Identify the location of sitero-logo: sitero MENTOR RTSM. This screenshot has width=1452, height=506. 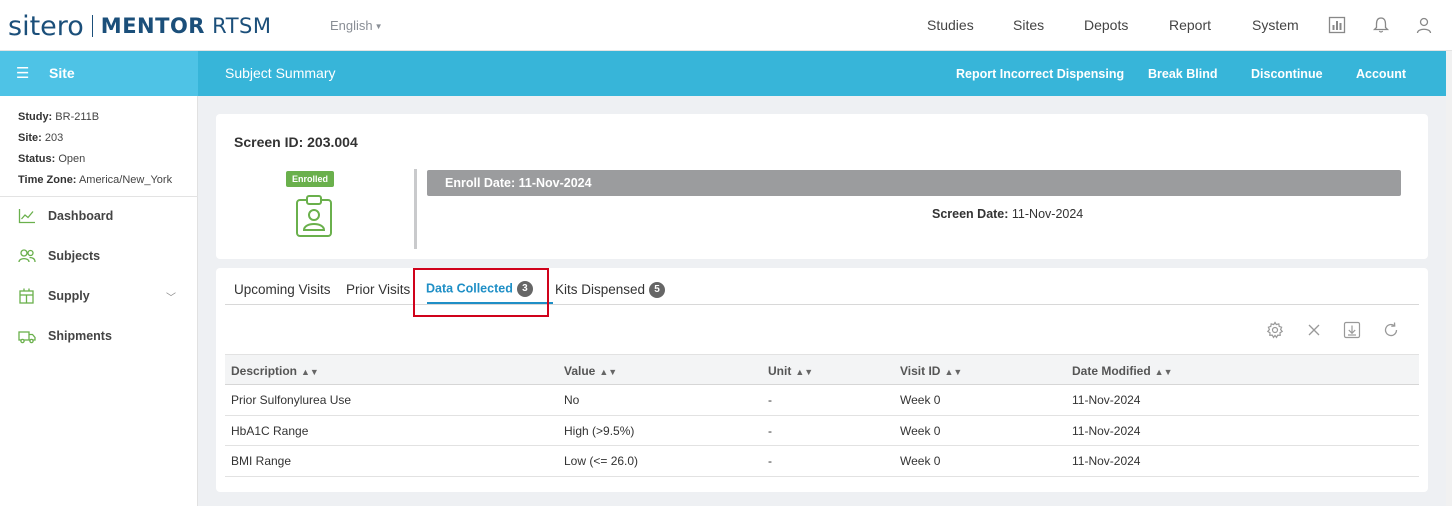
(140, 26).